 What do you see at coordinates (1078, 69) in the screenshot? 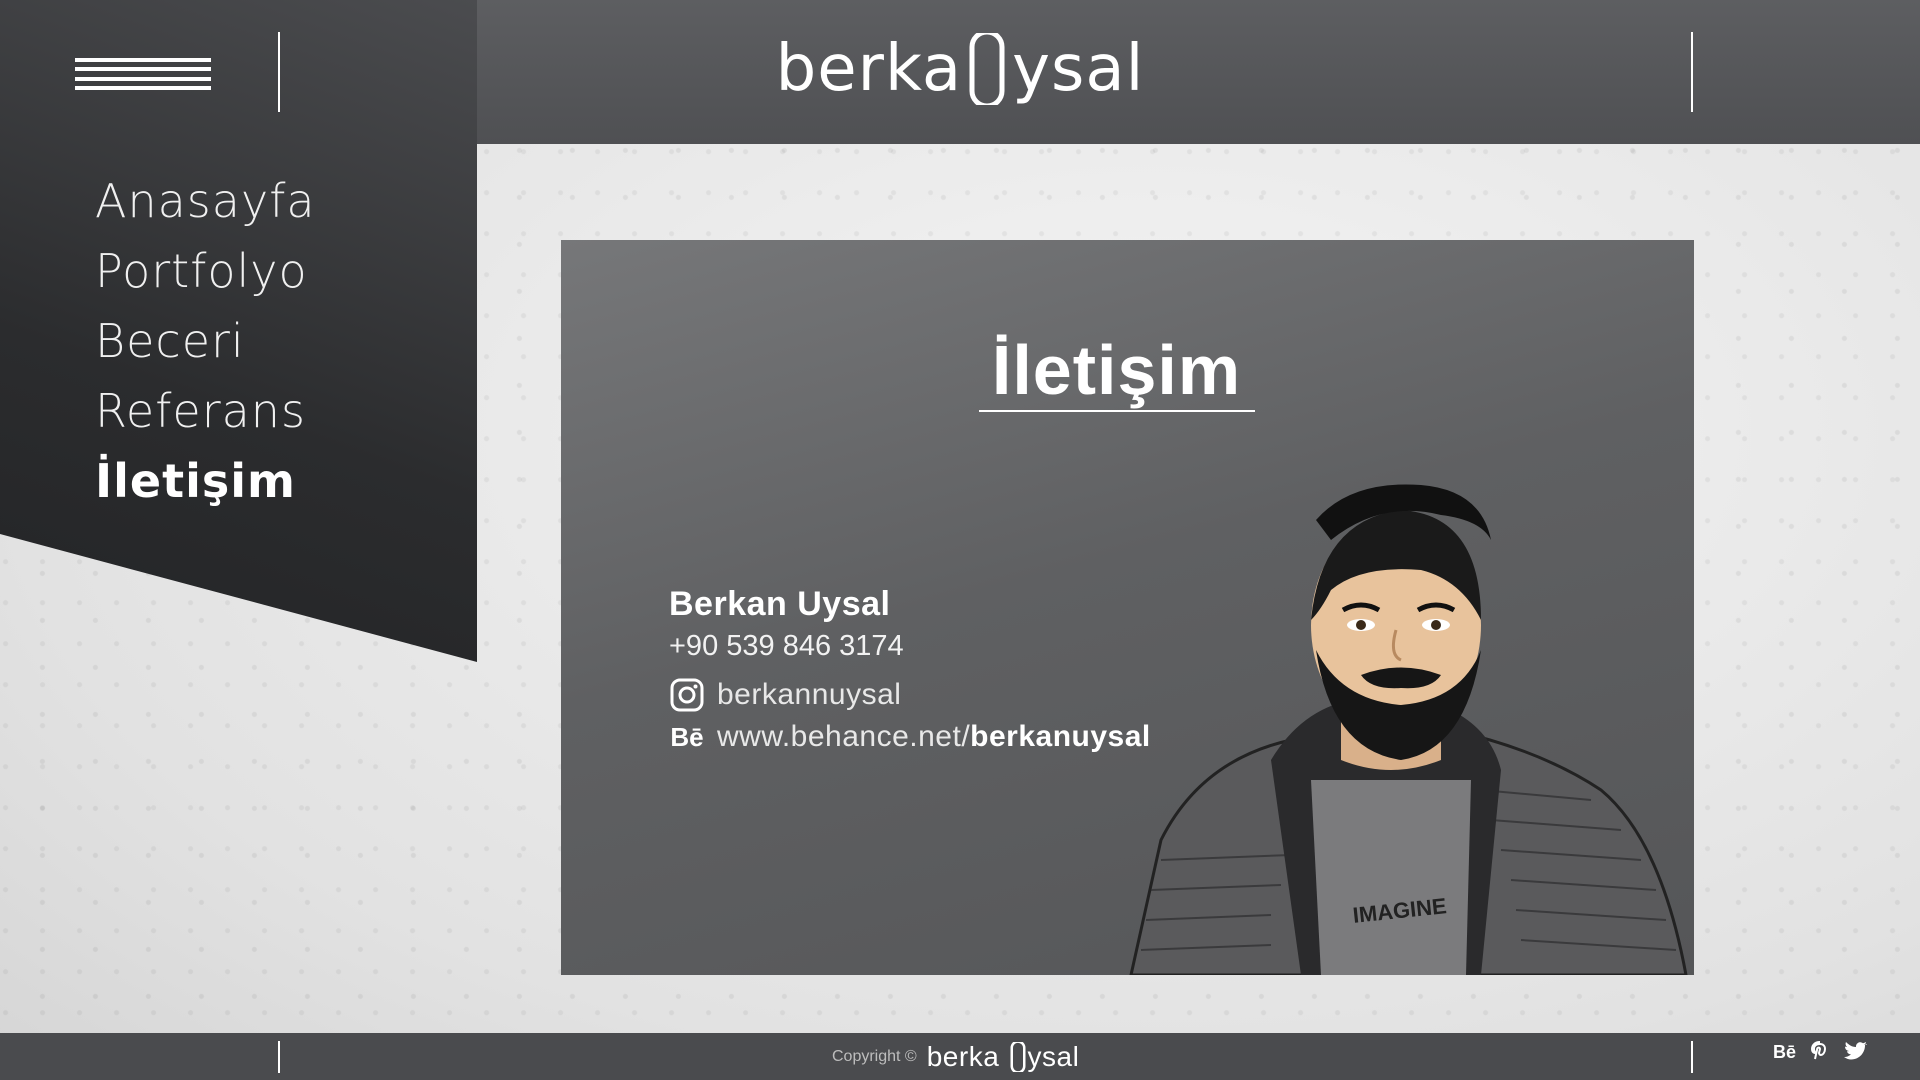
I see `logo-text-right: ysal` at bounding box center [1078, 69].